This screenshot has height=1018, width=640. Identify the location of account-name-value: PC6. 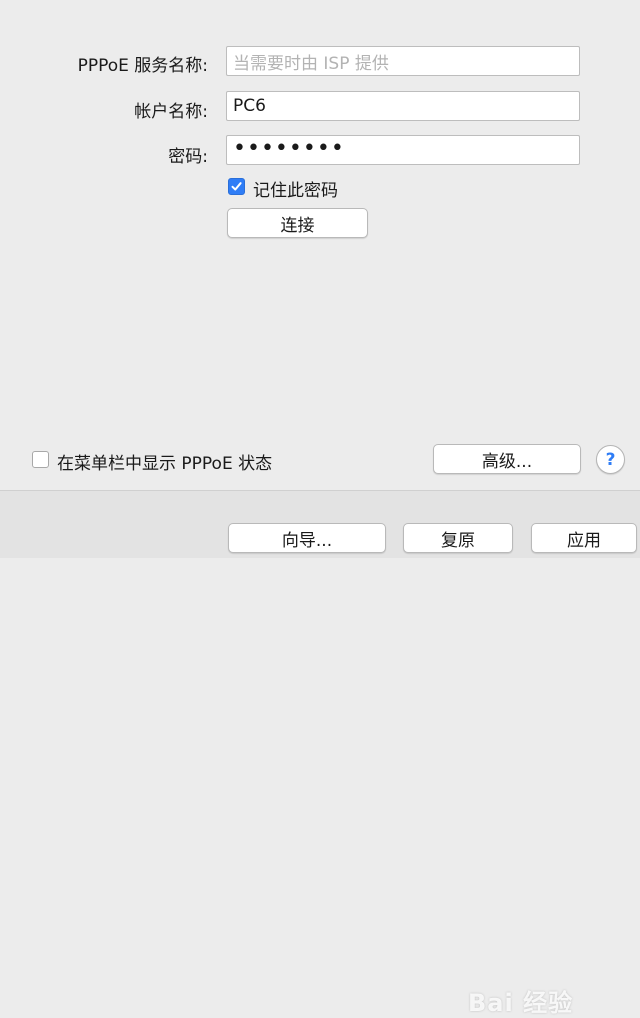
(249, 106).